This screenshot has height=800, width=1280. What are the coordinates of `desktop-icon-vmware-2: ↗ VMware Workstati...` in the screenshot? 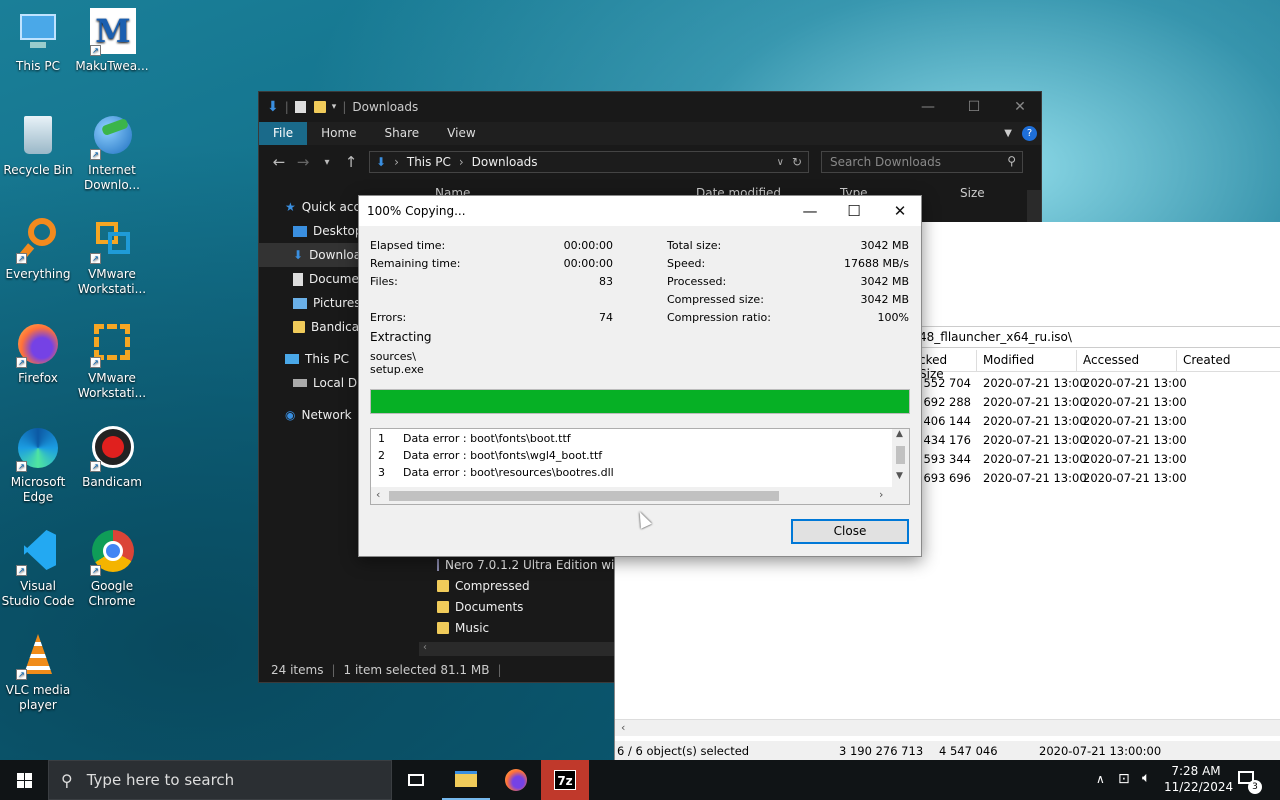 It's located at (112, 360).